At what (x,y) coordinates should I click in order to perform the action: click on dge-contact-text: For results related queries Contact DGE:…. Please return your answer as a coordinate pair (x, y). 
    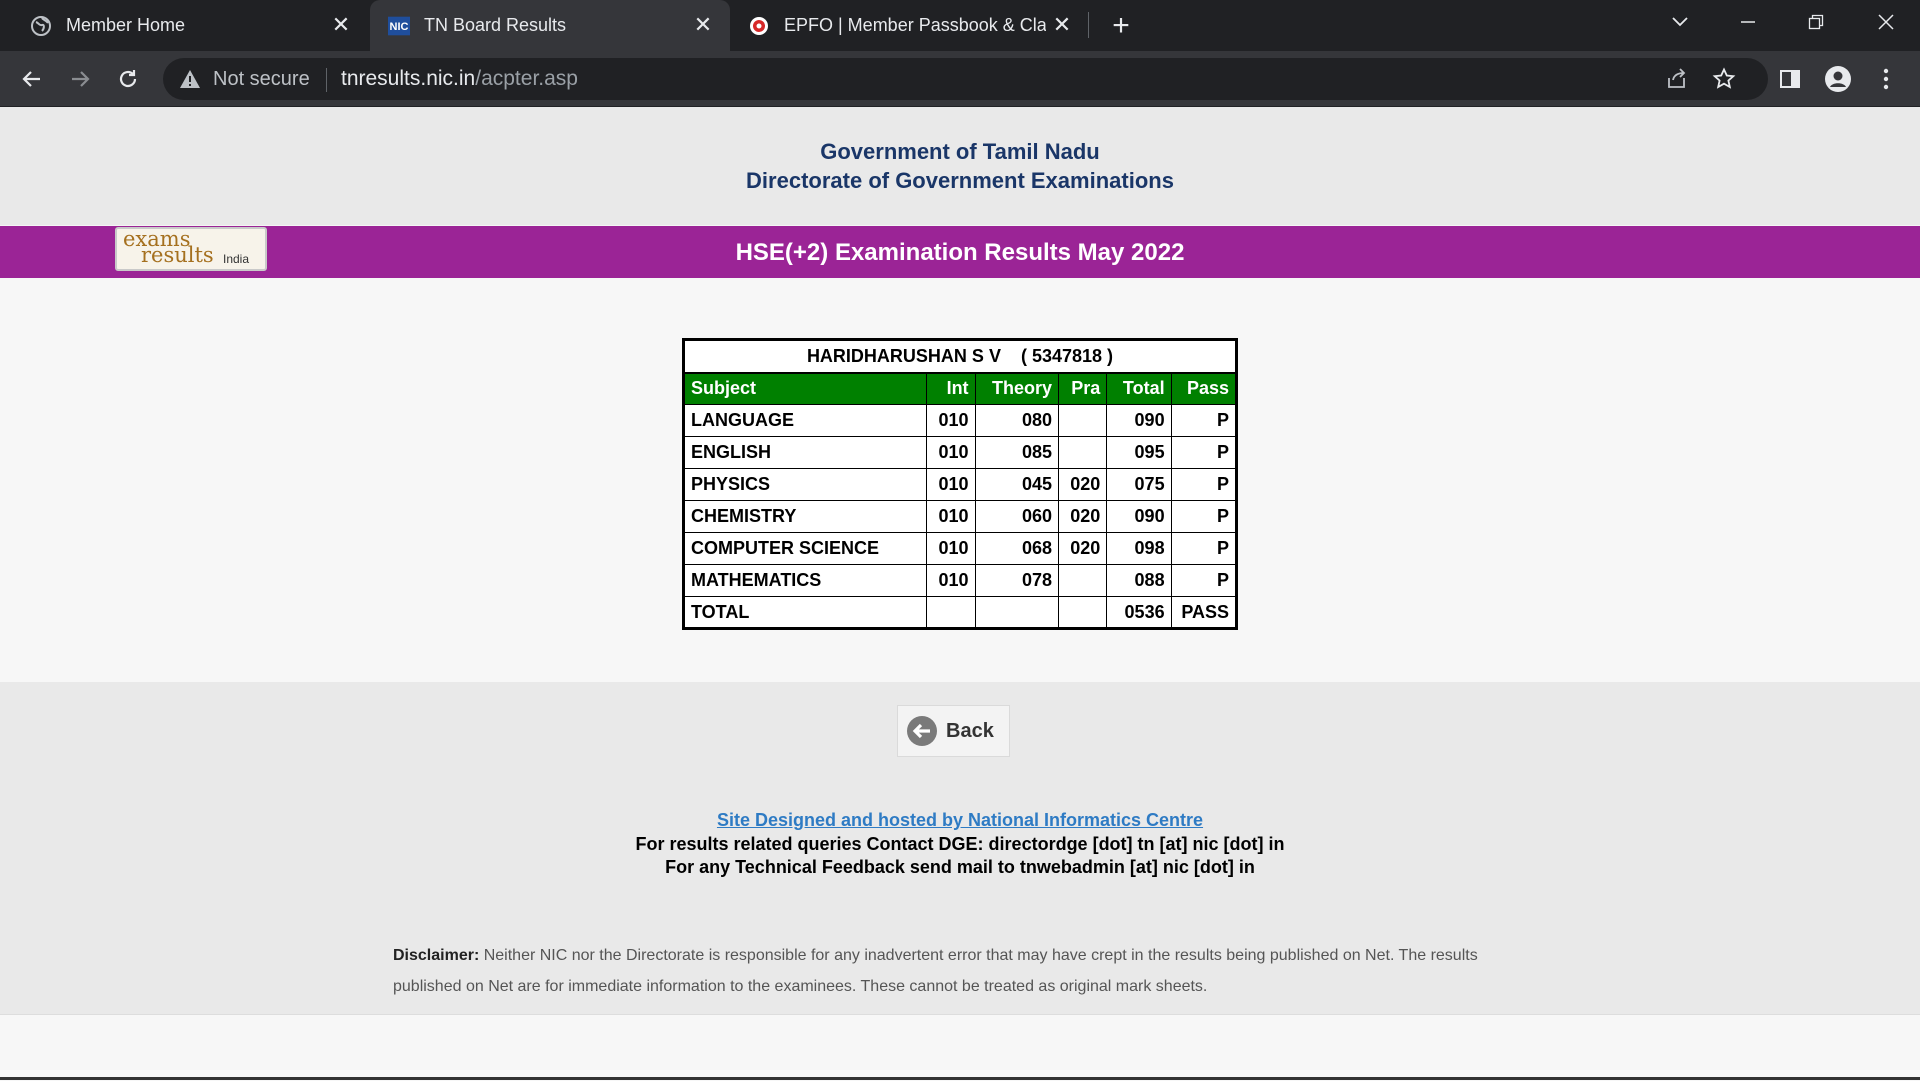
    Looking at the image, I should click on (960, 844).